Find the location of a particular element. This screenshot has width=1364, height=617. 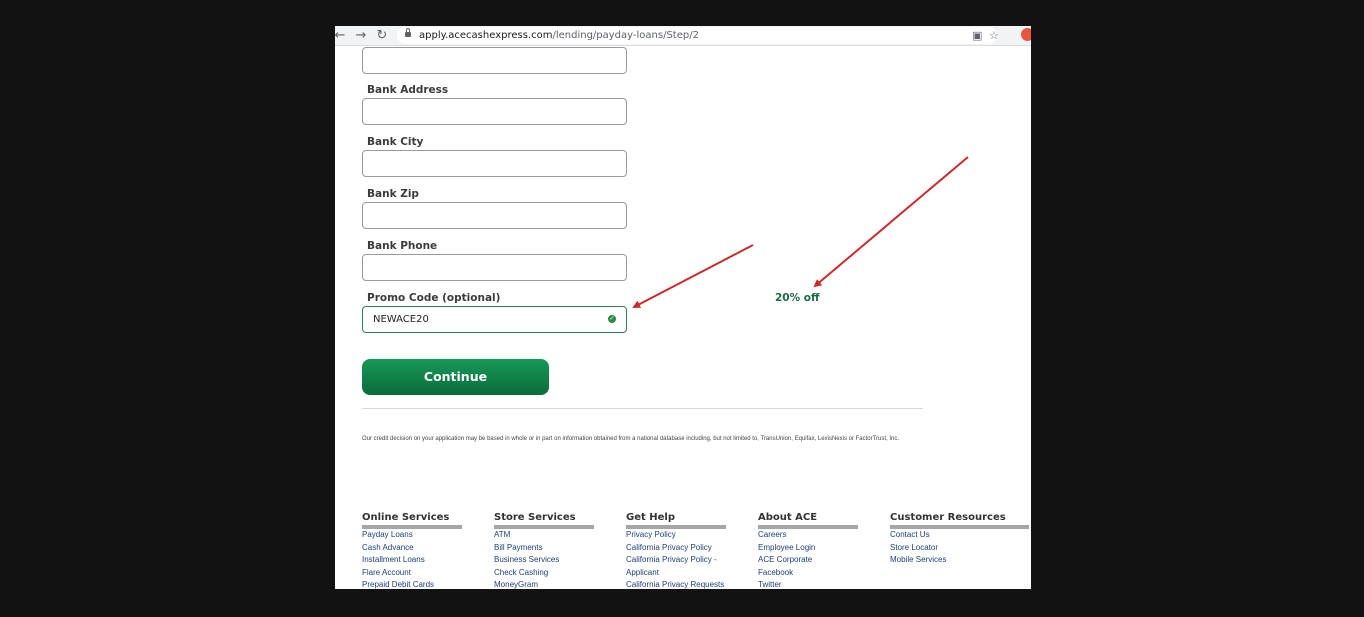

footer-link: California Privacy Policy - is located at coordinates (676, 560).